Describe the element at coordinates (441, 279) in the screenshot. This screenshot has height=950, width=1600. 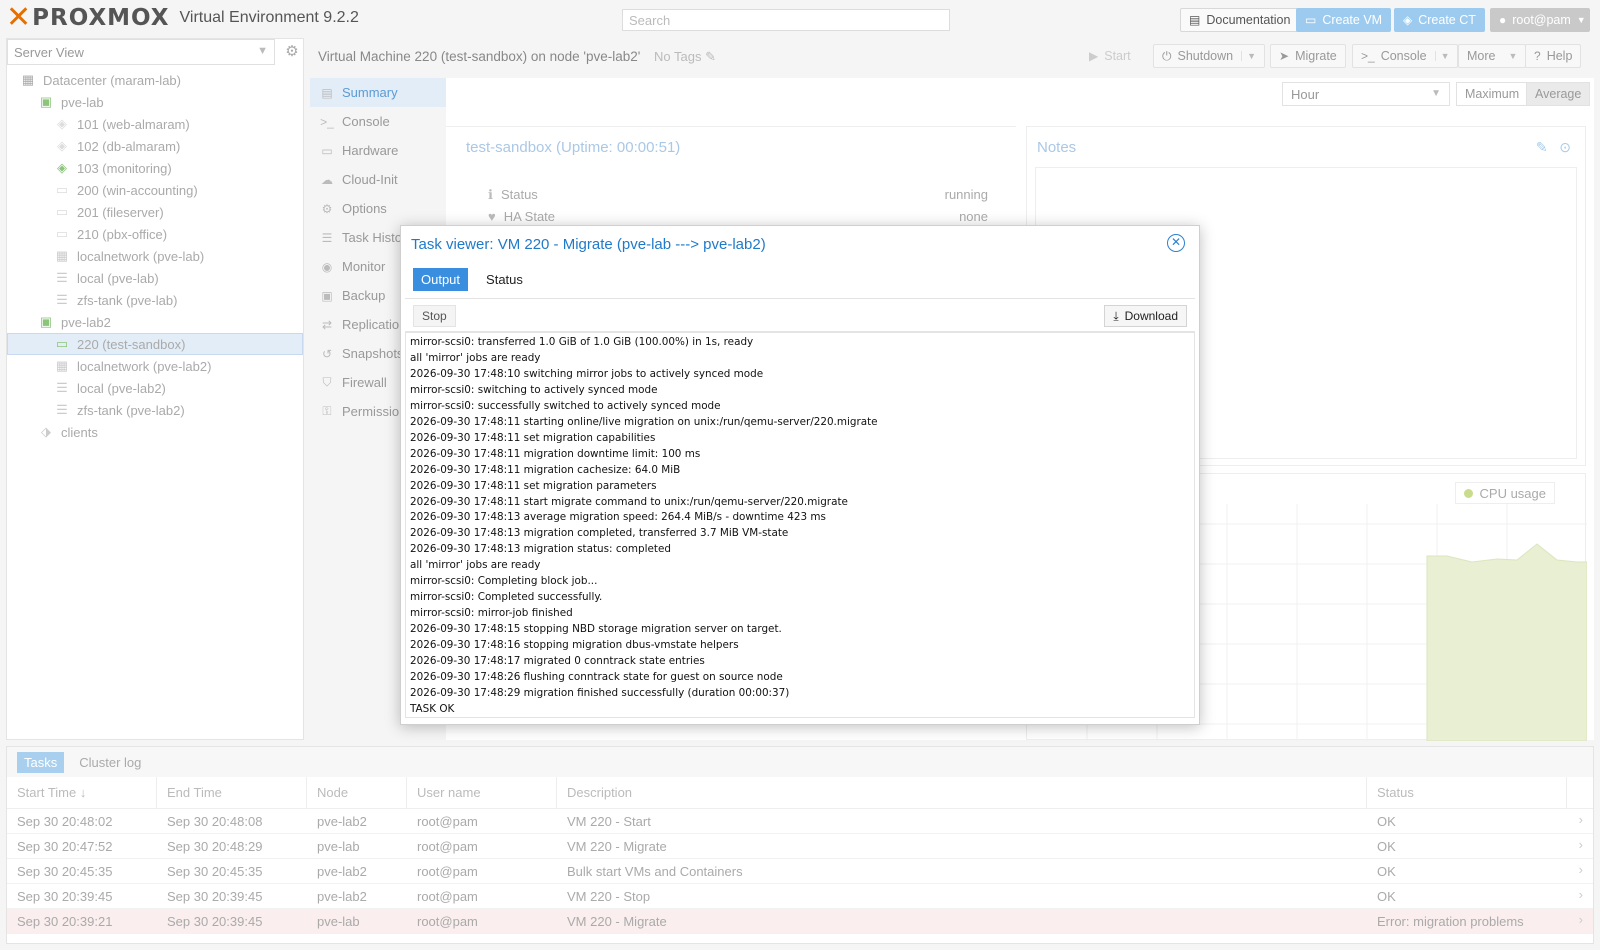
I see `tab-output: Output` at that location.